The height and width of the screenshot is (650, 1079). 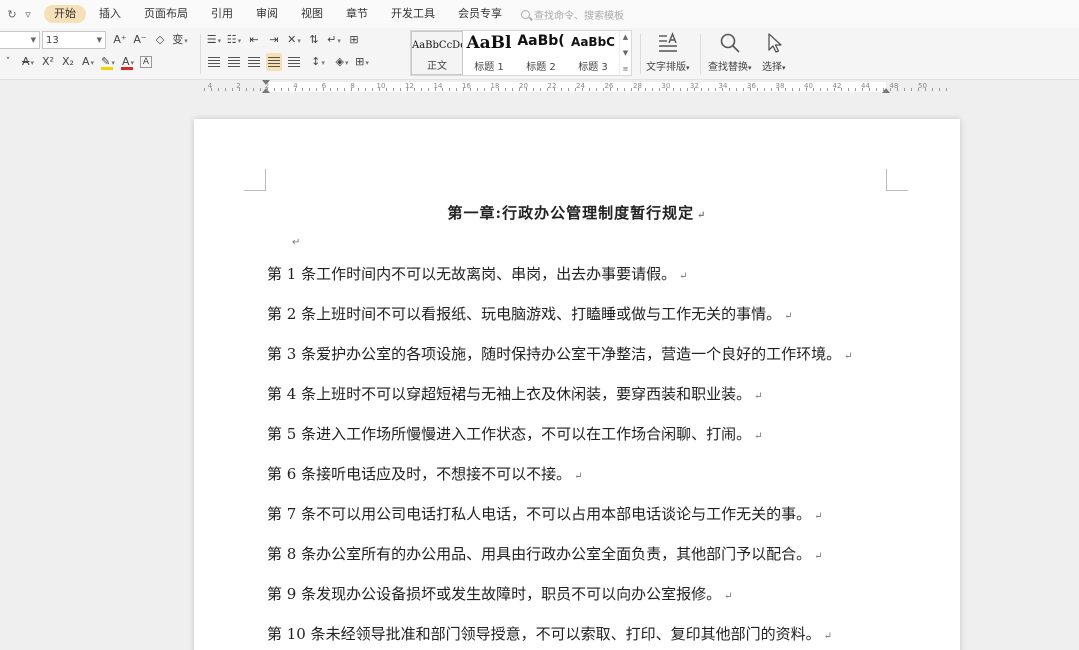 I want to click on tab-member: 会员专享, so click(x=480, y=14).